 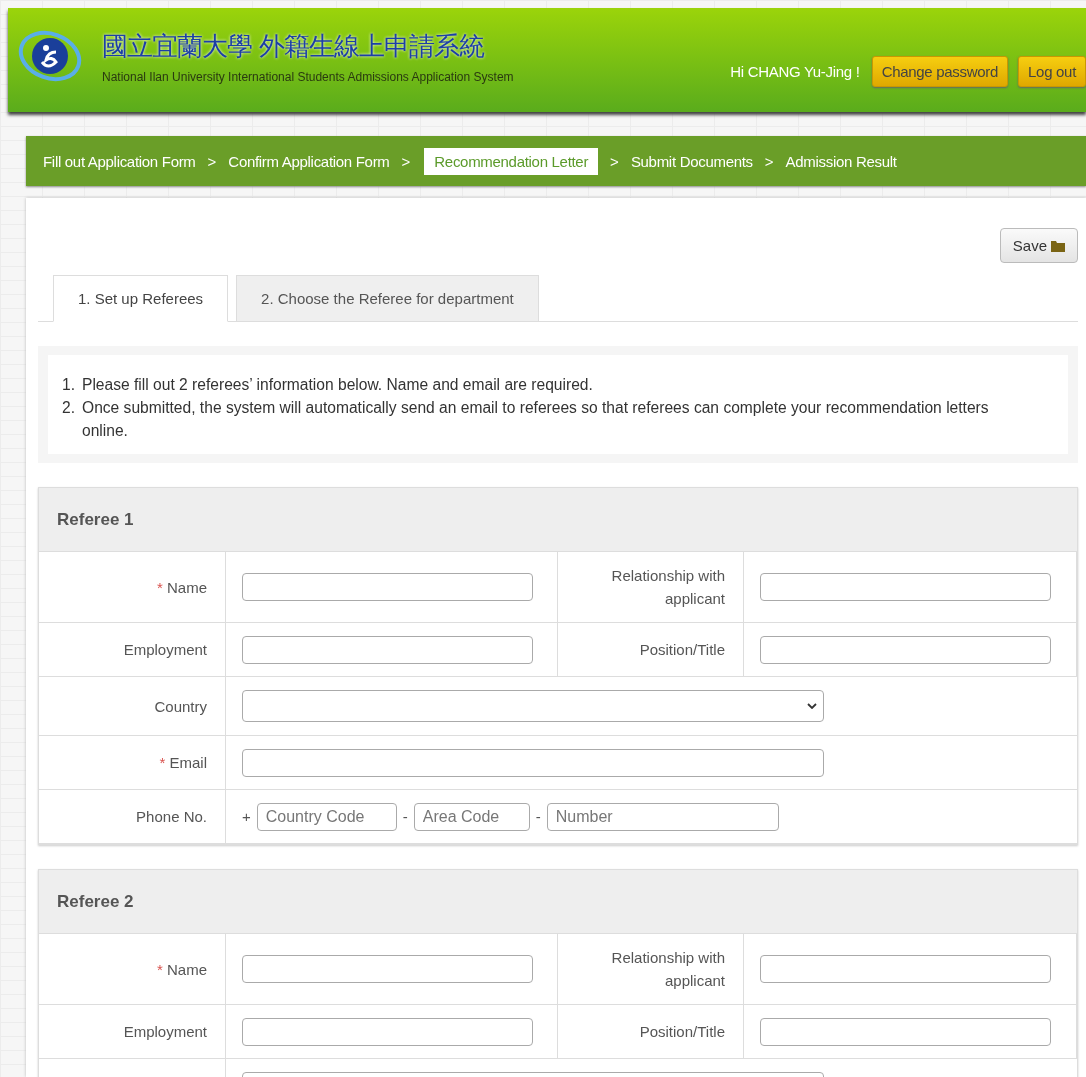 What do you see at coordinates (841, 161) in the screenshot?
I see `step-link: Admission Result` at bounding box center [841, 161].